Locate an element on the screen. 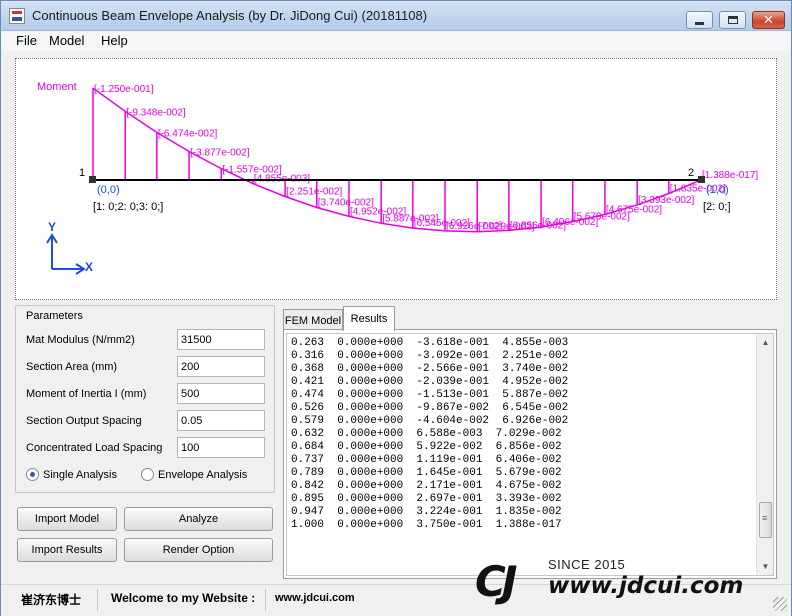 The image size is (792, 616). mat-modulus-input is located at coordinates (221, 339).